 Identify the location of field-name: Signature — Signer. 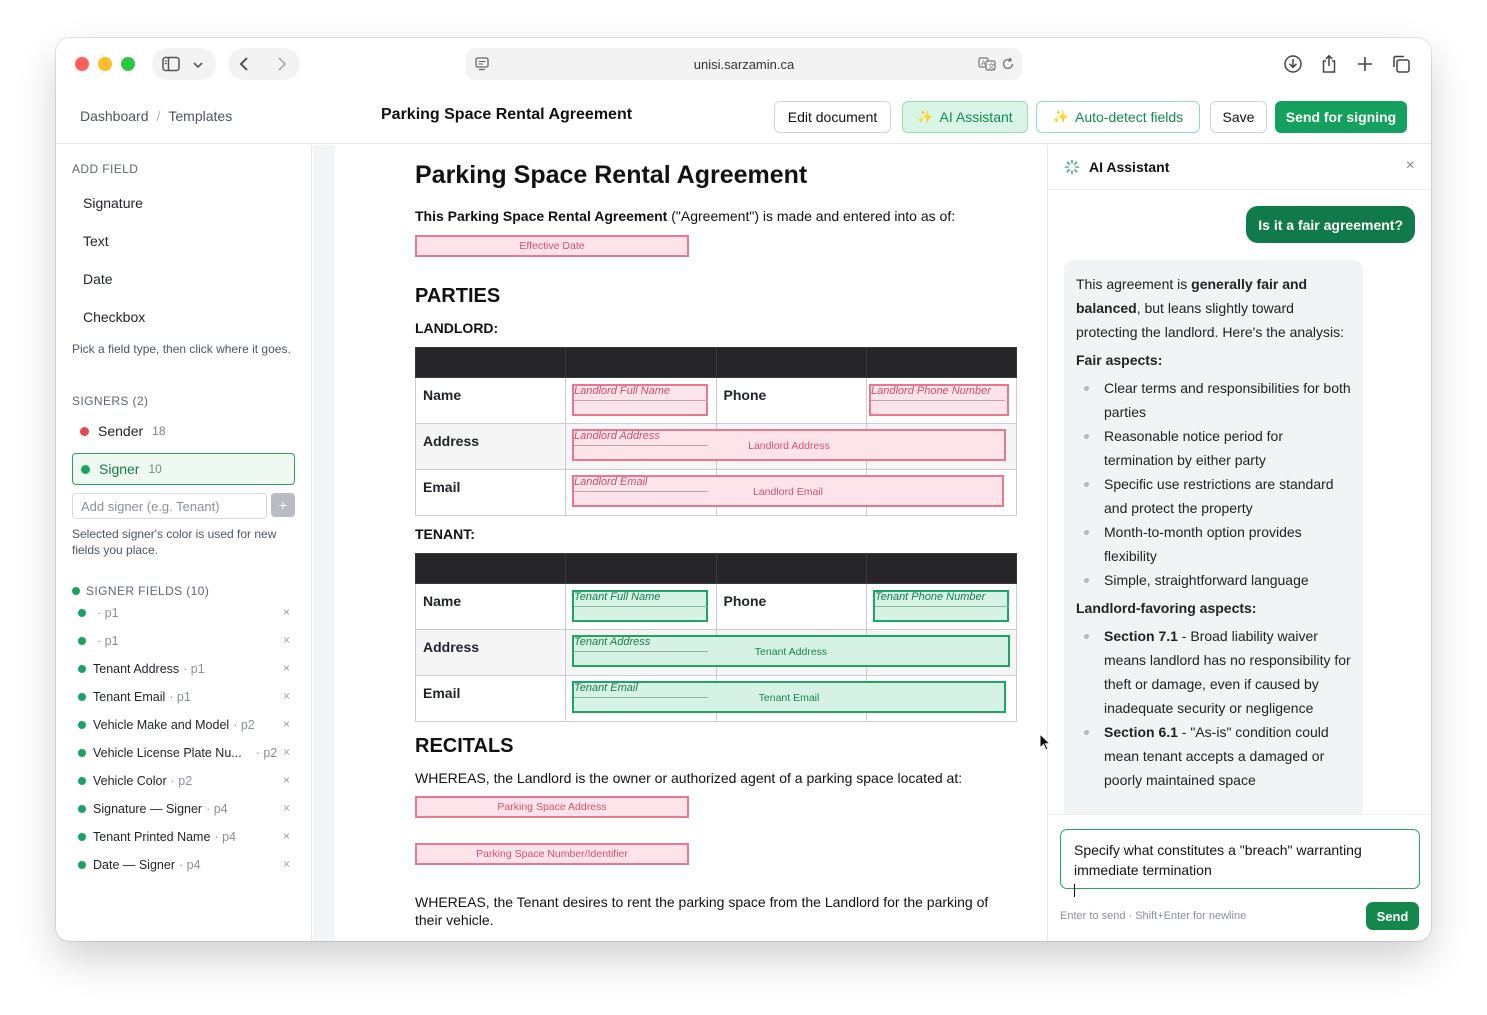
(148, 809).